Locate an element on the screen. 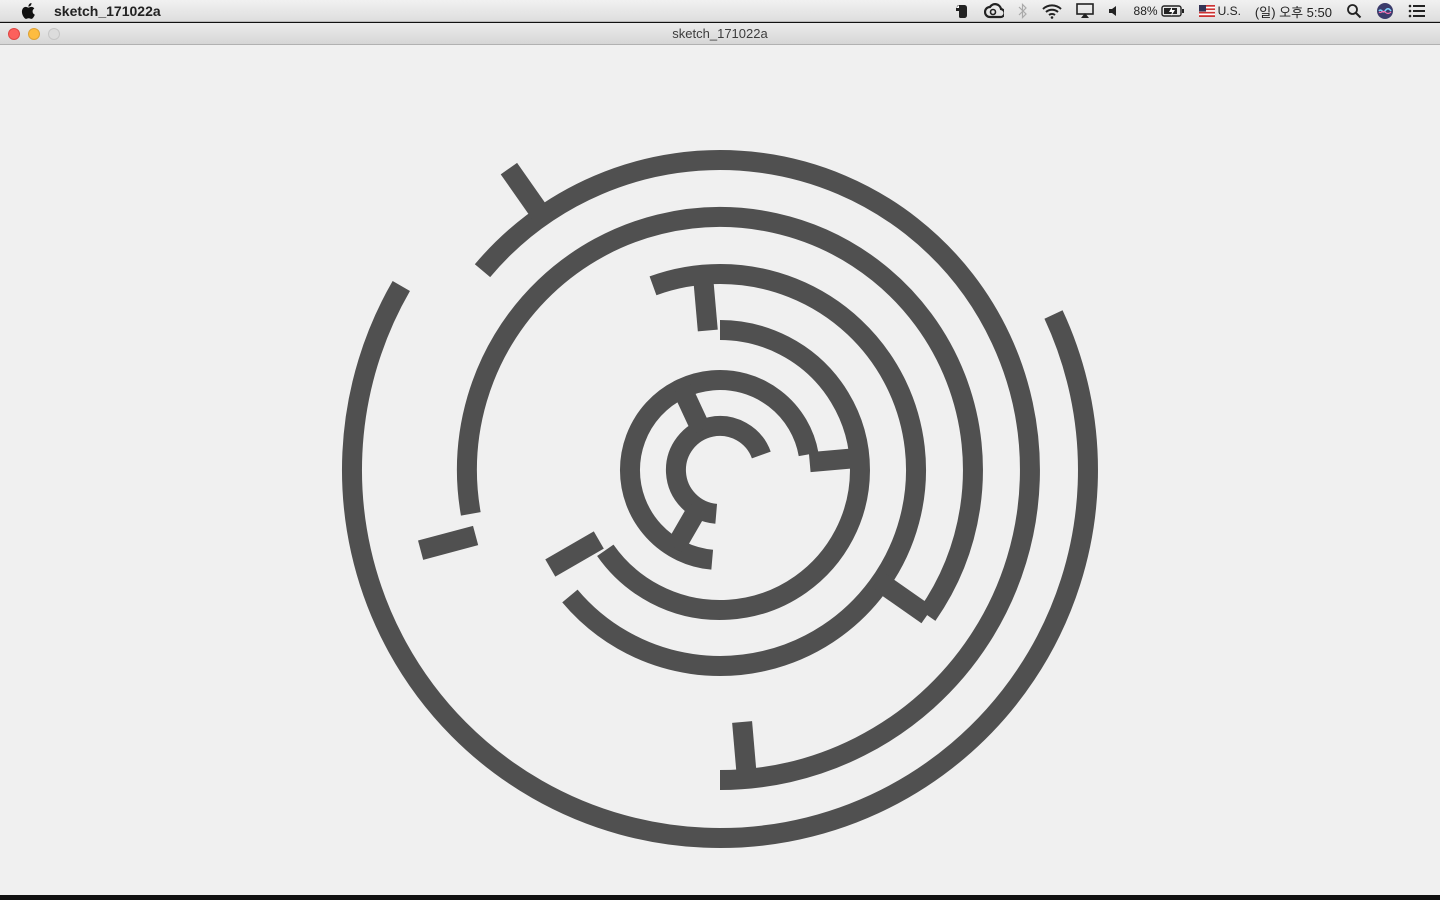 This screenshot has width=1440, height=900. menu-bar: sketch_171022a 88% U.S. (일) 오후 5:50 is located at coordinates (720, 11).